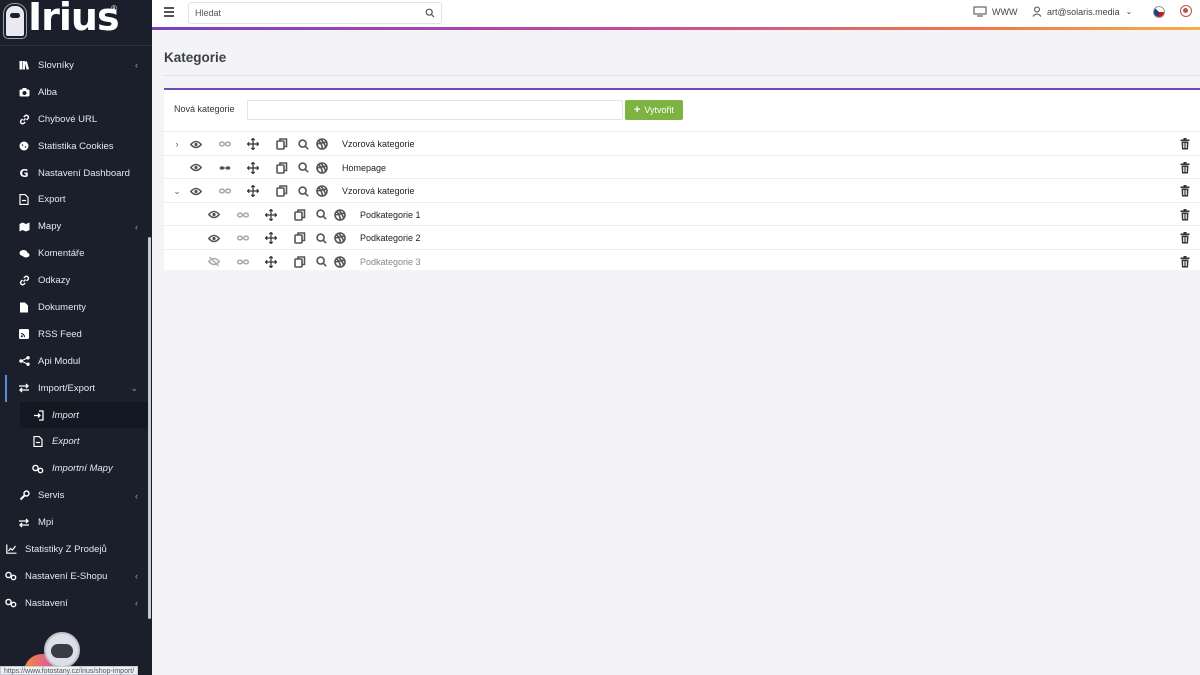 This screenshot has height=675, width=1200. What do you see at coordinates (1005, 11) in the screenshot?
I see `www-label: WWW` at bounding box center [1005, 11].